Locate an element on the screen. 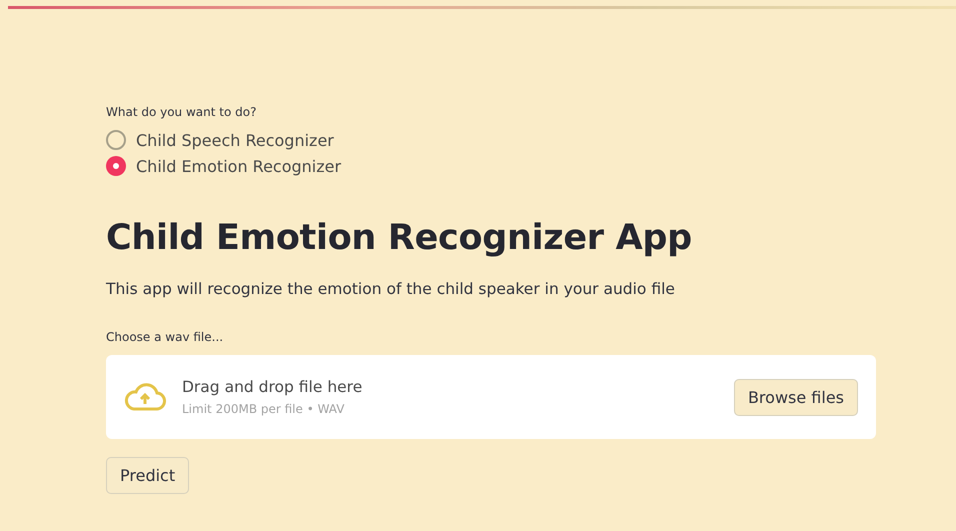 The width and height of the screenshot is (956, 531). predict-button: Predict is located at coordinates (148, 475).